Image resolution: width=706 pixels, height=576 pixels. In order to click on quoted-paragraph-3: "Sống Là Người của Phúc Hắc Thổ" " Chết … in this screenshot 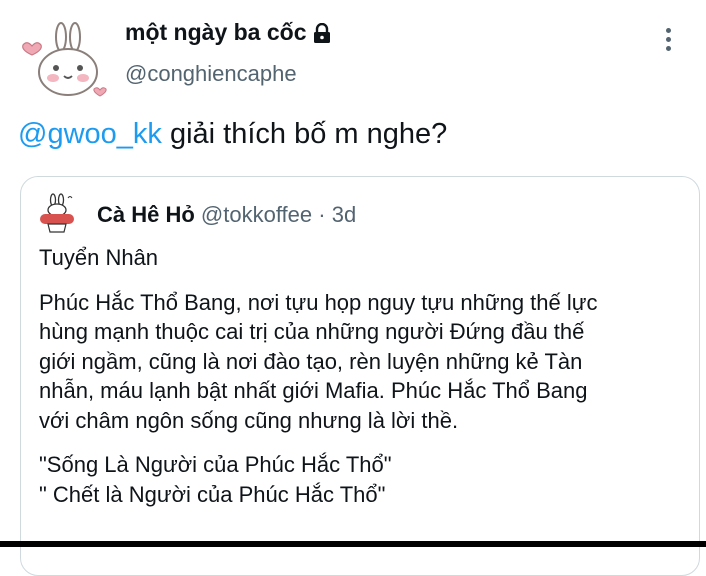, I will do `click(364, 479)`.